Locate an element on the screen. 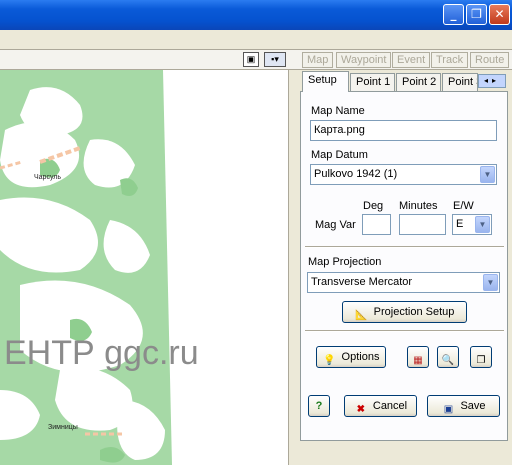 The image size is (512, 465). save-dropdown-icon: ▪▾ is located at coordinates (275, 59).